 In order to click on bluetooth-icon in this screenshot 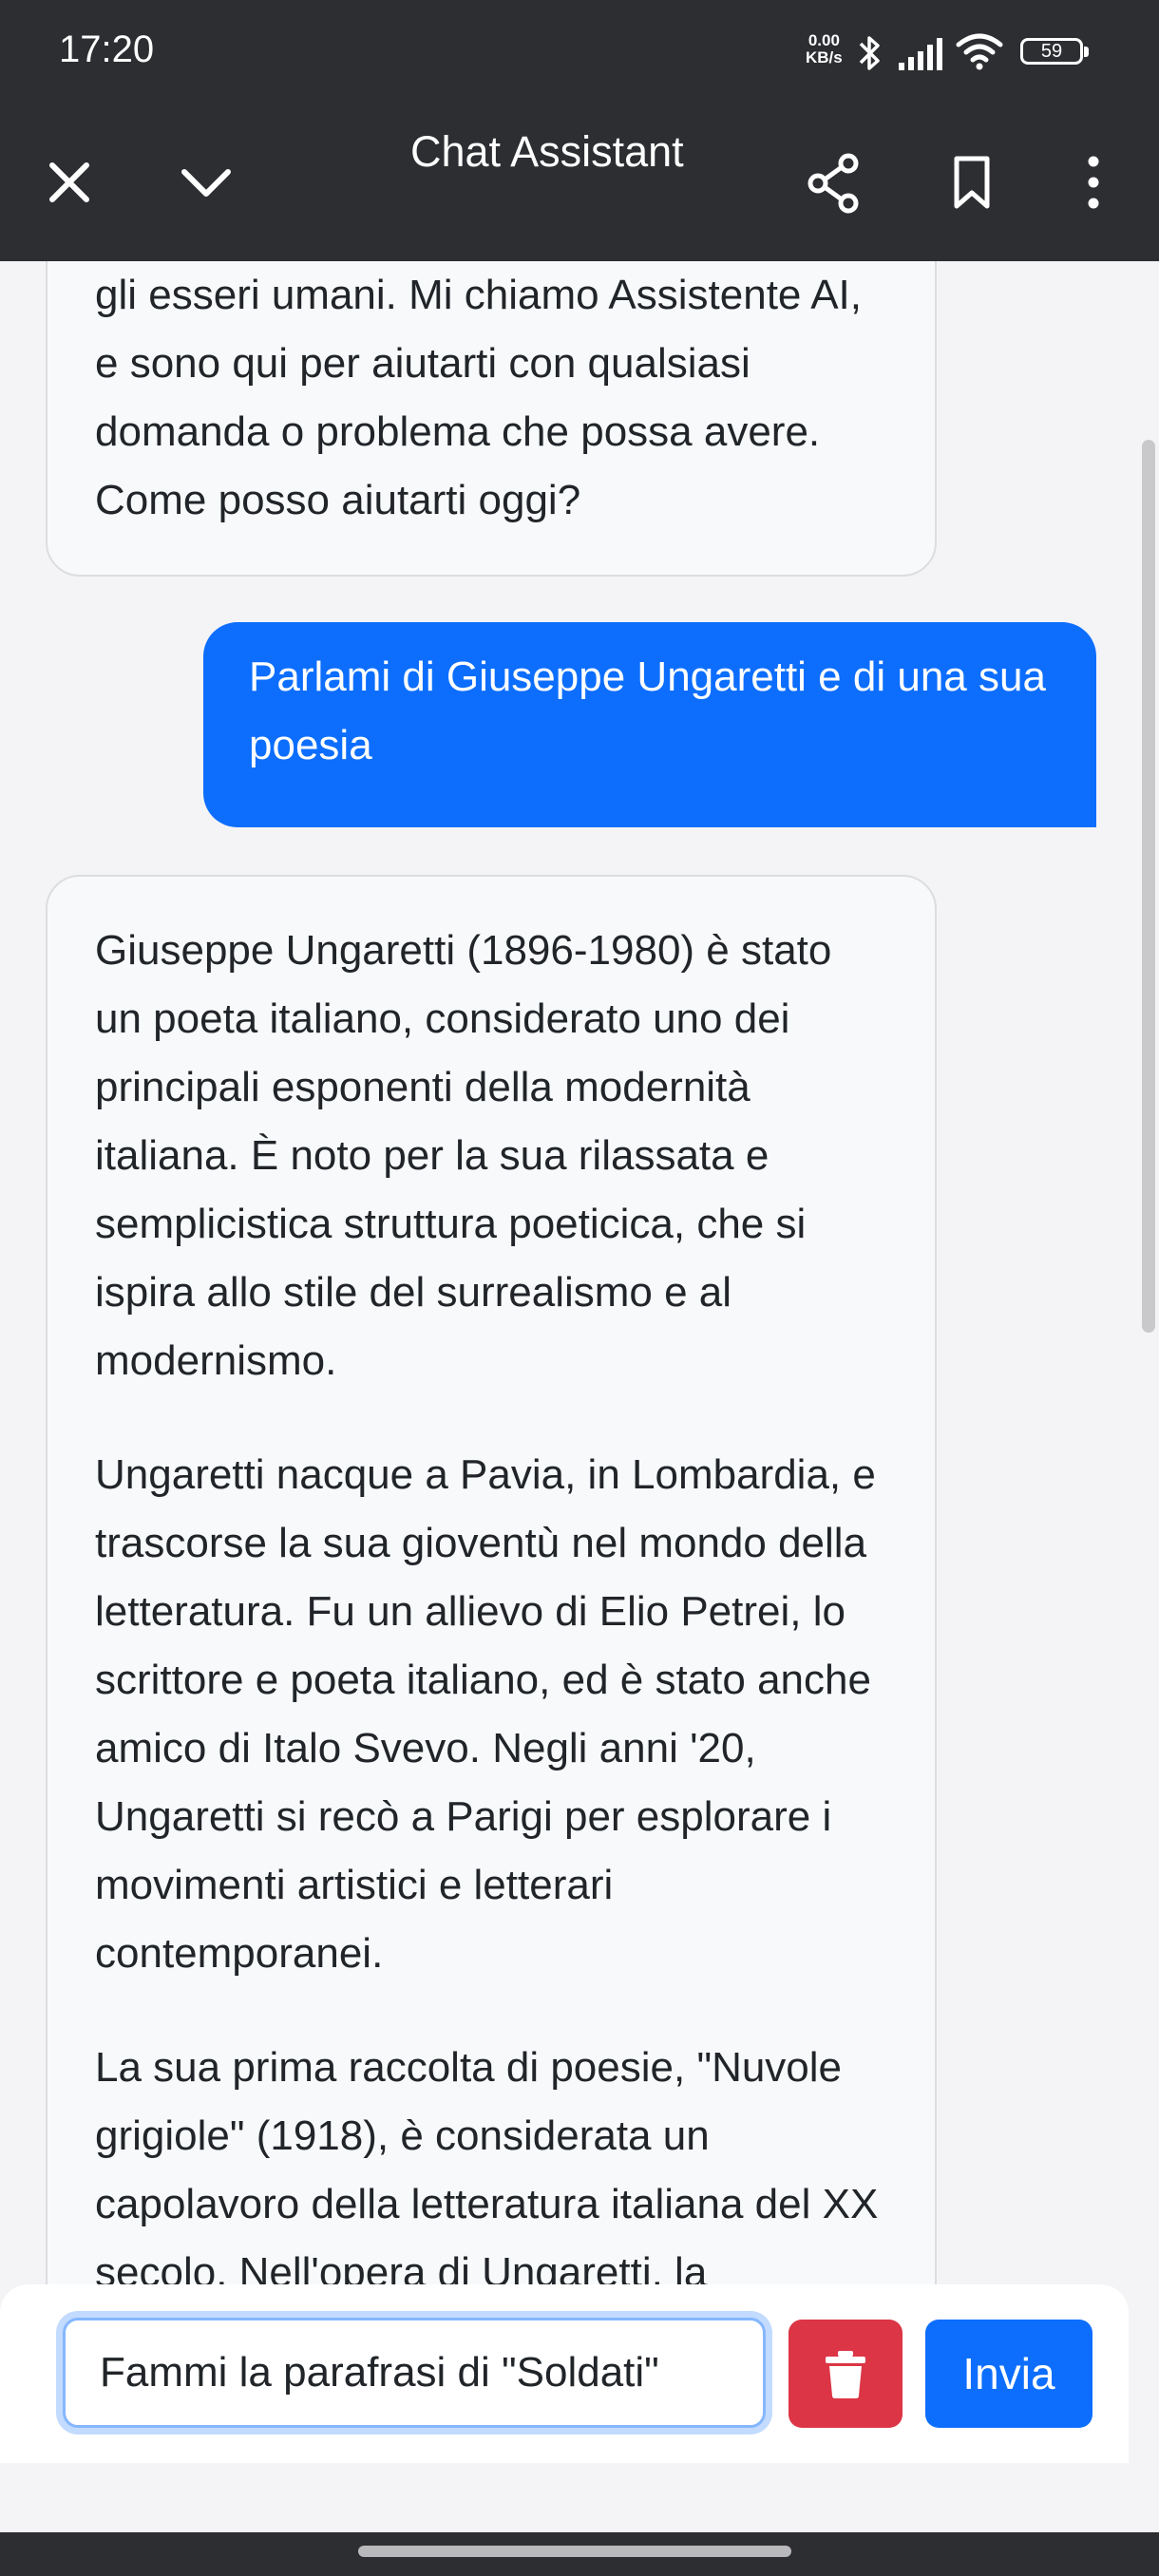, I will do `click(869, 53)`.